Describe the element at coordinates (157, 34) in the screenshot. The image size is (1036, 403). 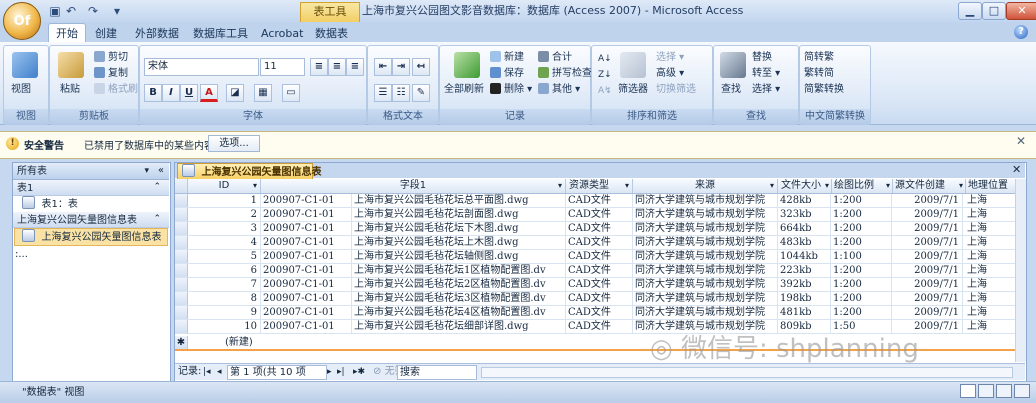
I see `tab-external-data: 外部数据` at that location.